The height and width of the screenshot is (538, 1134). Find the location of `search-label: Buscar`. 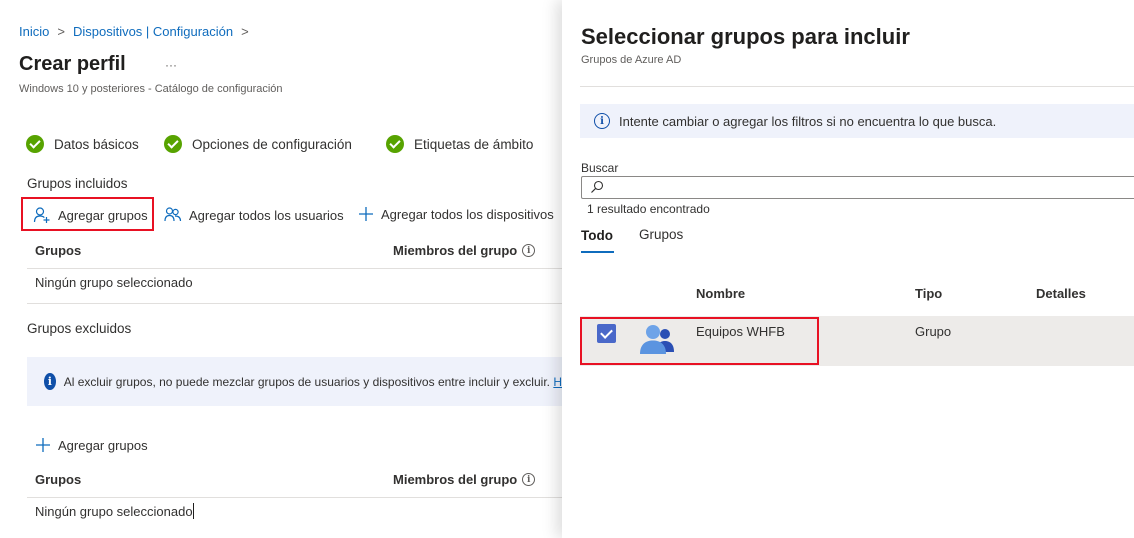

search-label: Buscar is located at coordinates (600, 168).